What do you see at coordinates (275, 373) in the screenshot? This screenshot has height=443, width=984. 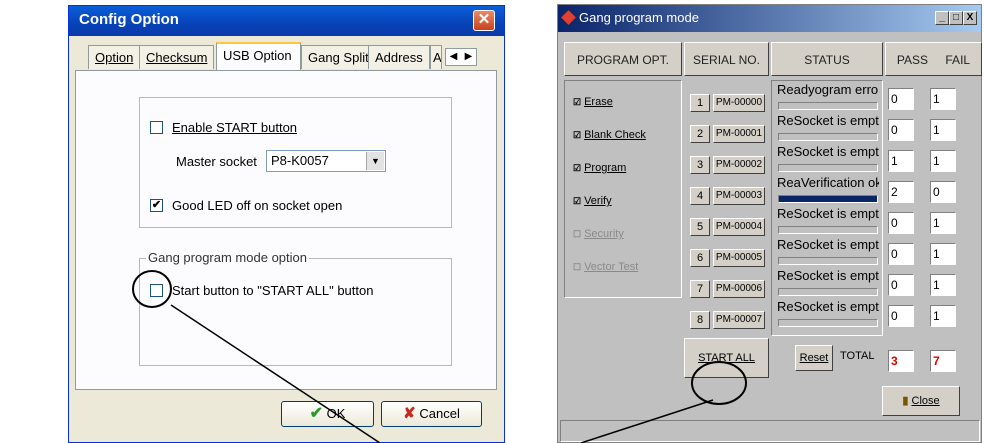 I see `annotation-line-left` at bounding box center [275, 373].